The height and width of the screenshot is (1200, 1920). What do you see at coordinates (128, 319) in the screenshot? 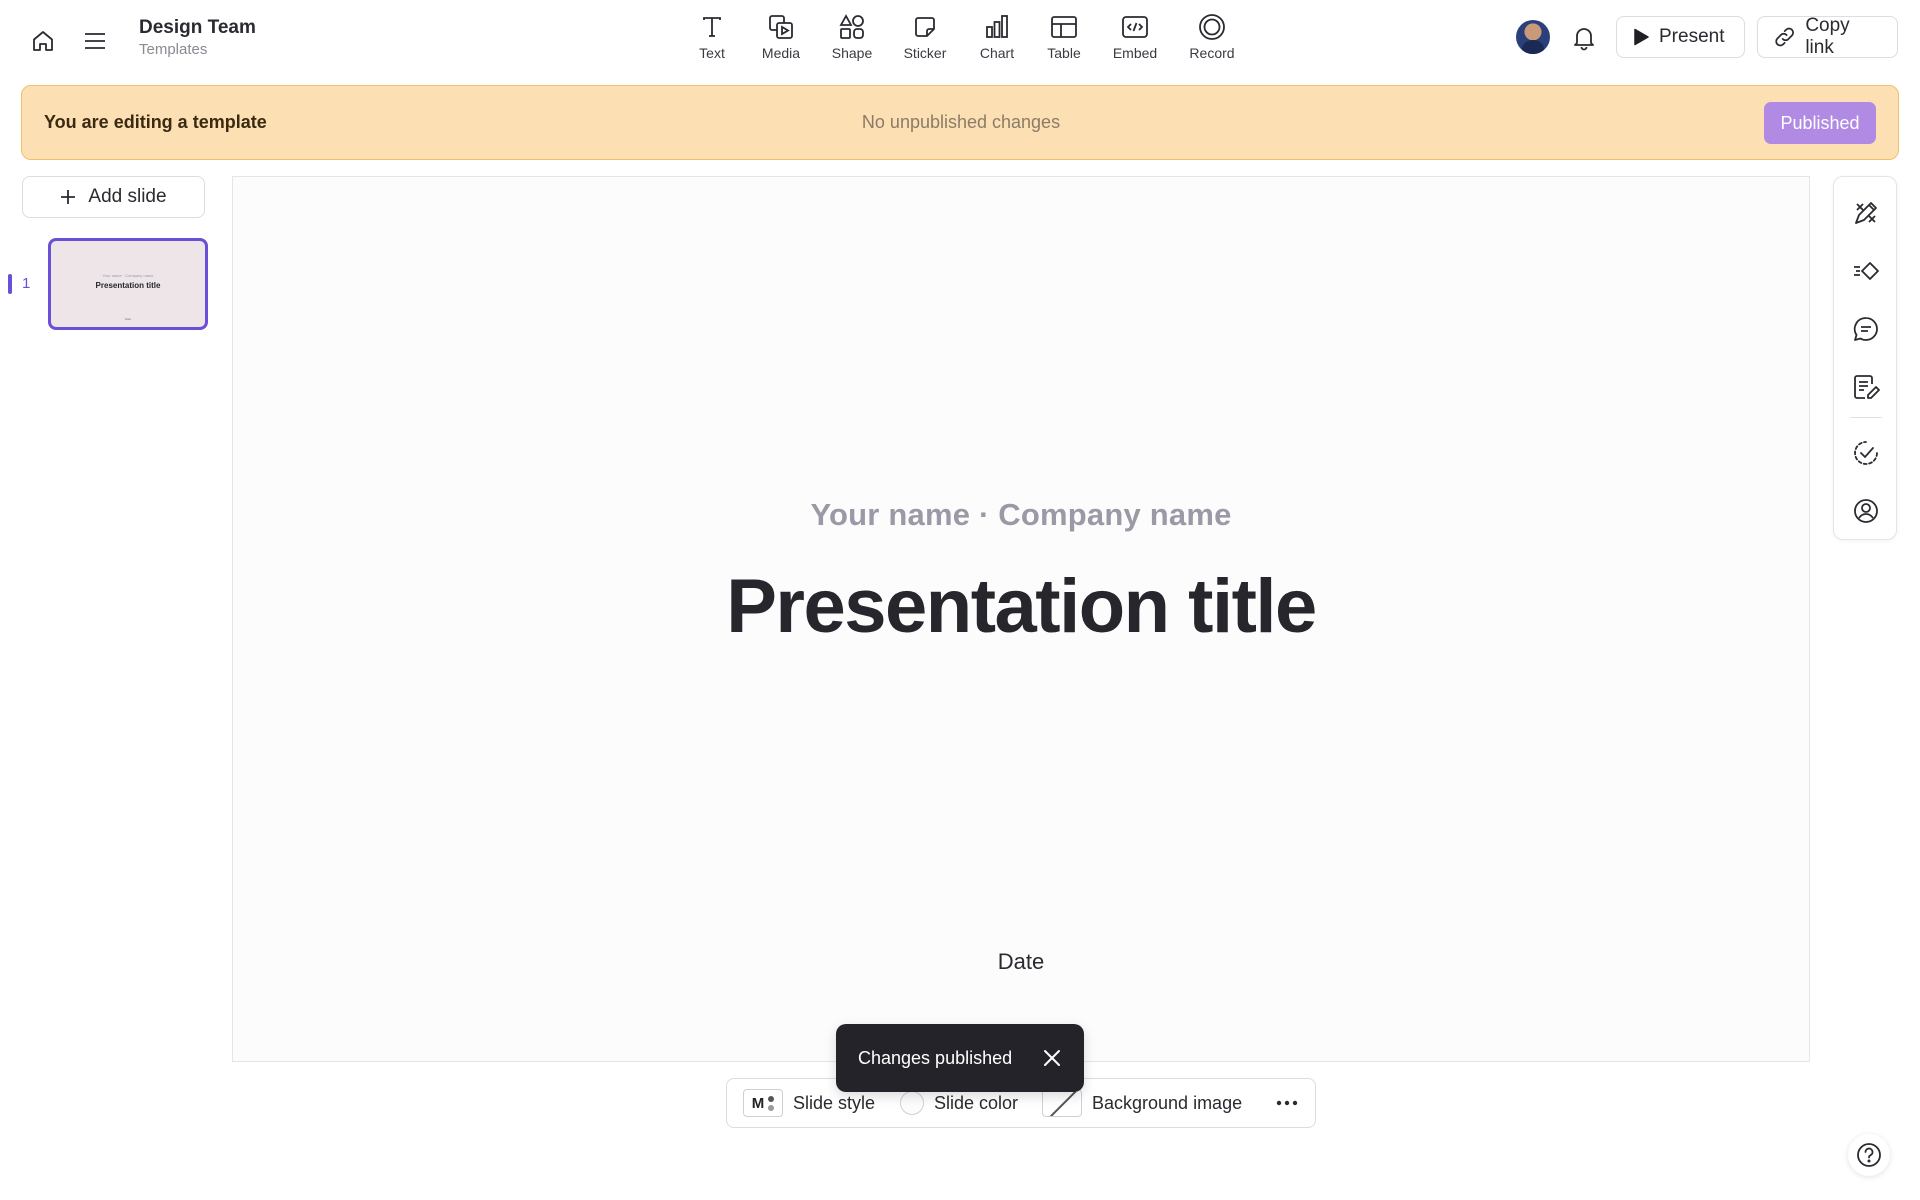
I see `thumbnail-date: Date` at bounding box center [128, 319].